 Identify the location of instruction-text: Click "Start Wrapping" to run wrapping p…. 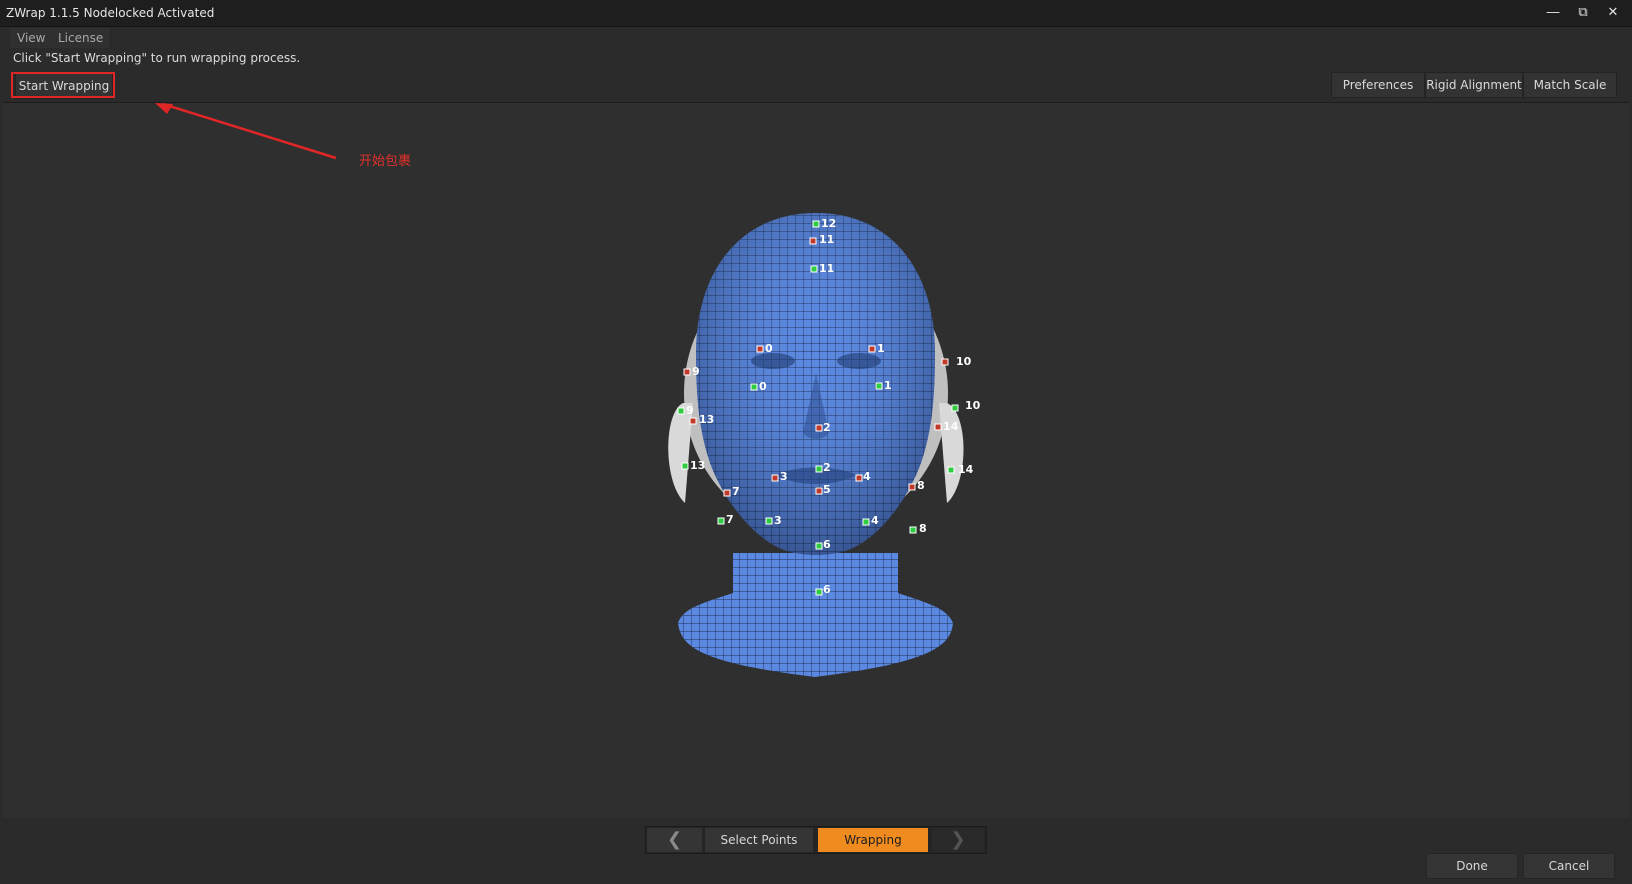
(157, 58).